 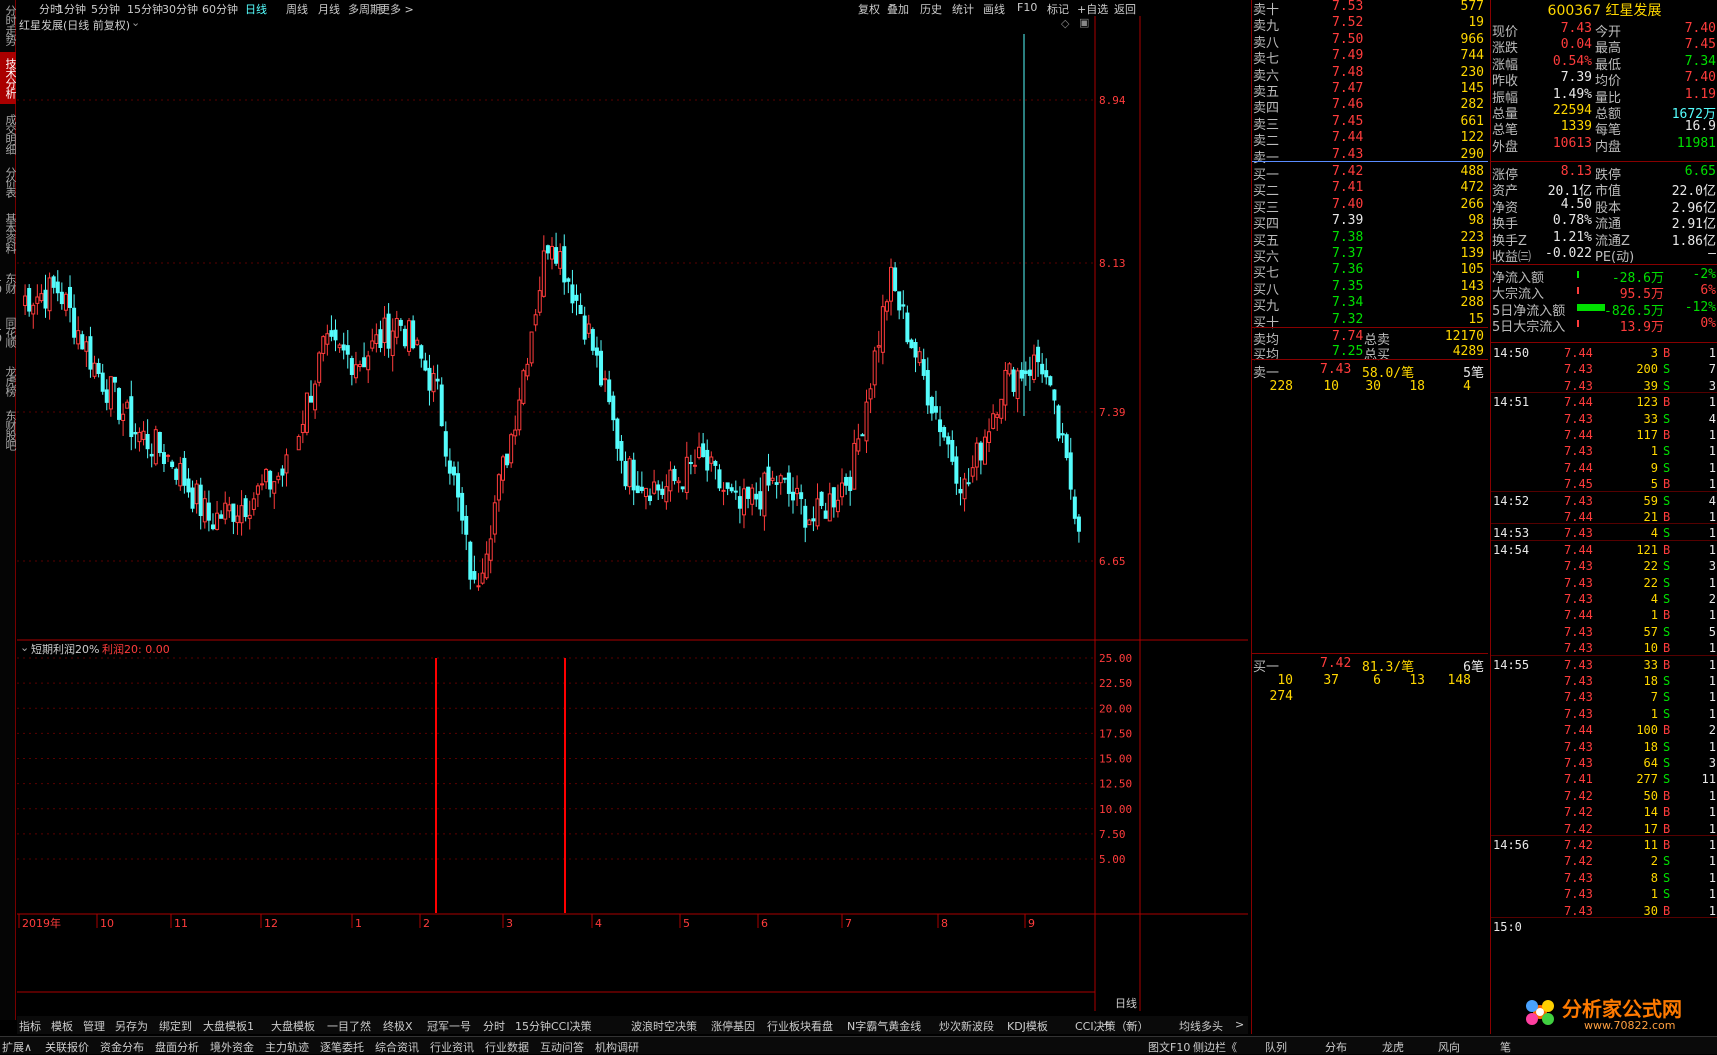 I want to click on tool-button-2: 历史, so click(x=931, y=9).